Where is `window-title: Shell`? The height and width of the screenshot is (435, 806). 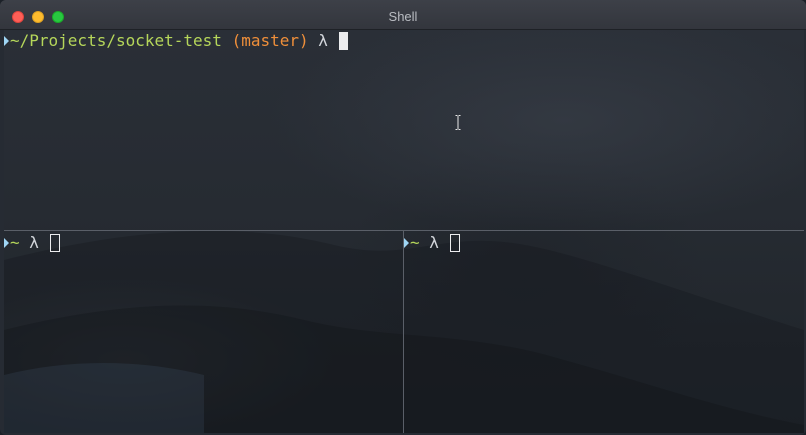 window-title: Shell is located at coordinates (403, 16).